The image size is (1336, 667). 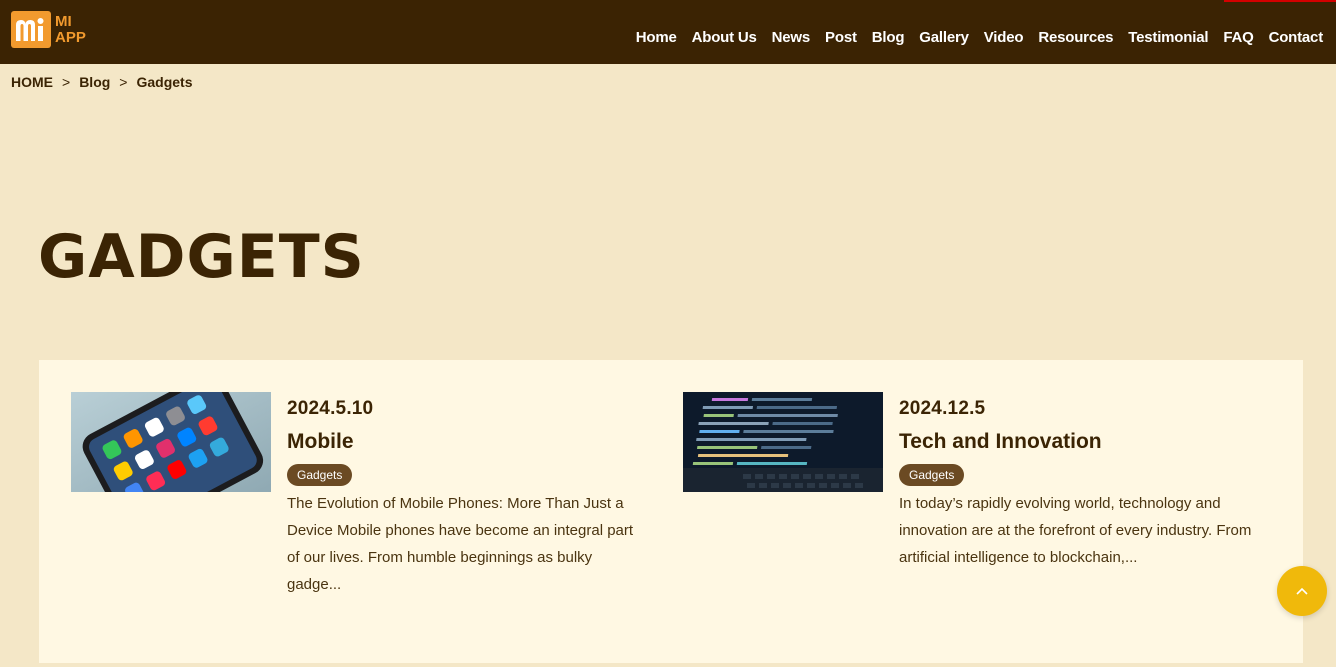 What do you see at coordinates (70, 37) in the screenshot?
I see `logo-line-2: APP` at bounding box center [70, 37].